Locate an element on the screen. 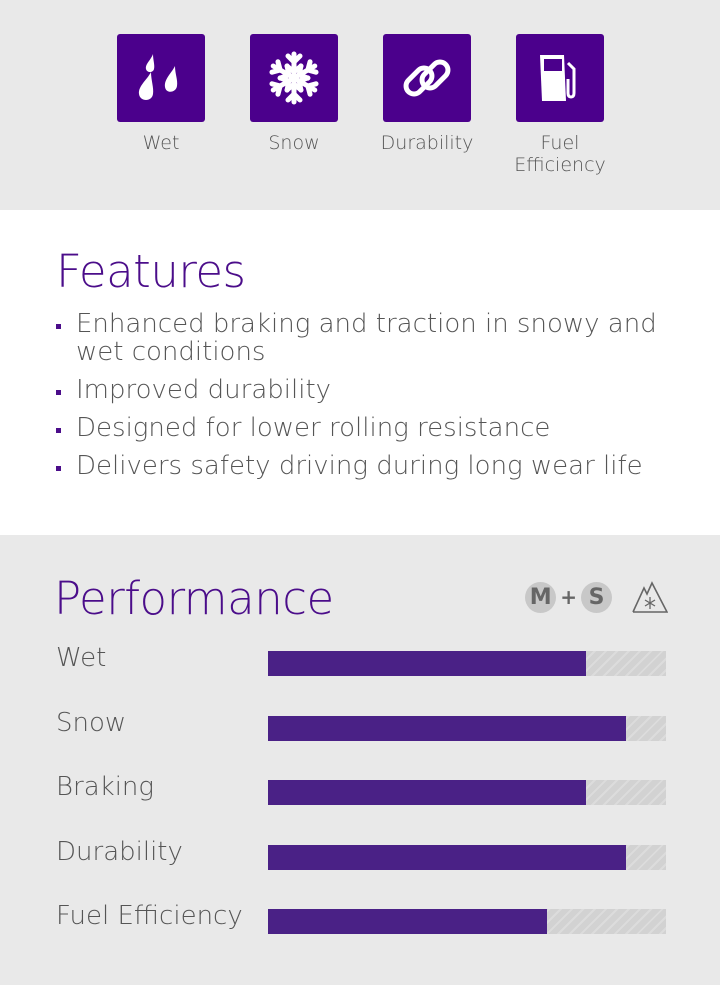 Image resolution: width=720 pixels, height=985 pixels. list-item: Improved durability is located at coordinates (361, 390).